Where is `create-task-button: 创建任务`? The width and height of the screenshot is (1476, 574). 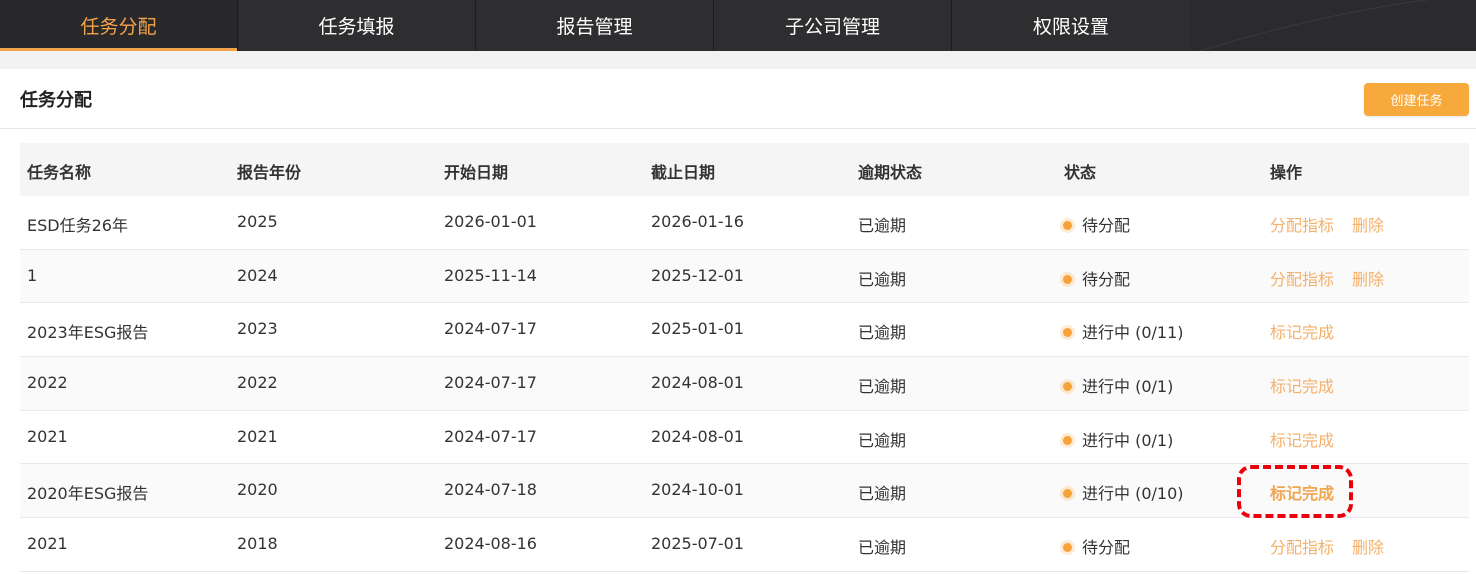 create-task-button: 创建任务 is located at coordinates (1416, 99).